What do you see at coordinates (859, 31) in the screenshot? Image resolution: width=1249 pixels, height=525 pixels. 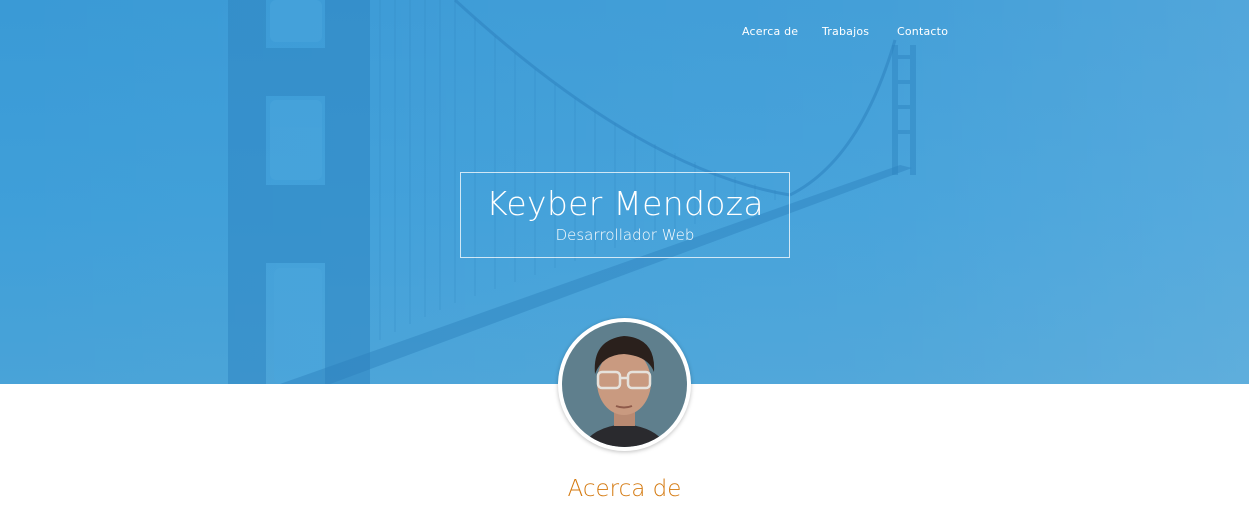 I see `nav-link-trabajos: Trabajos` at bounding box center [859, 31].